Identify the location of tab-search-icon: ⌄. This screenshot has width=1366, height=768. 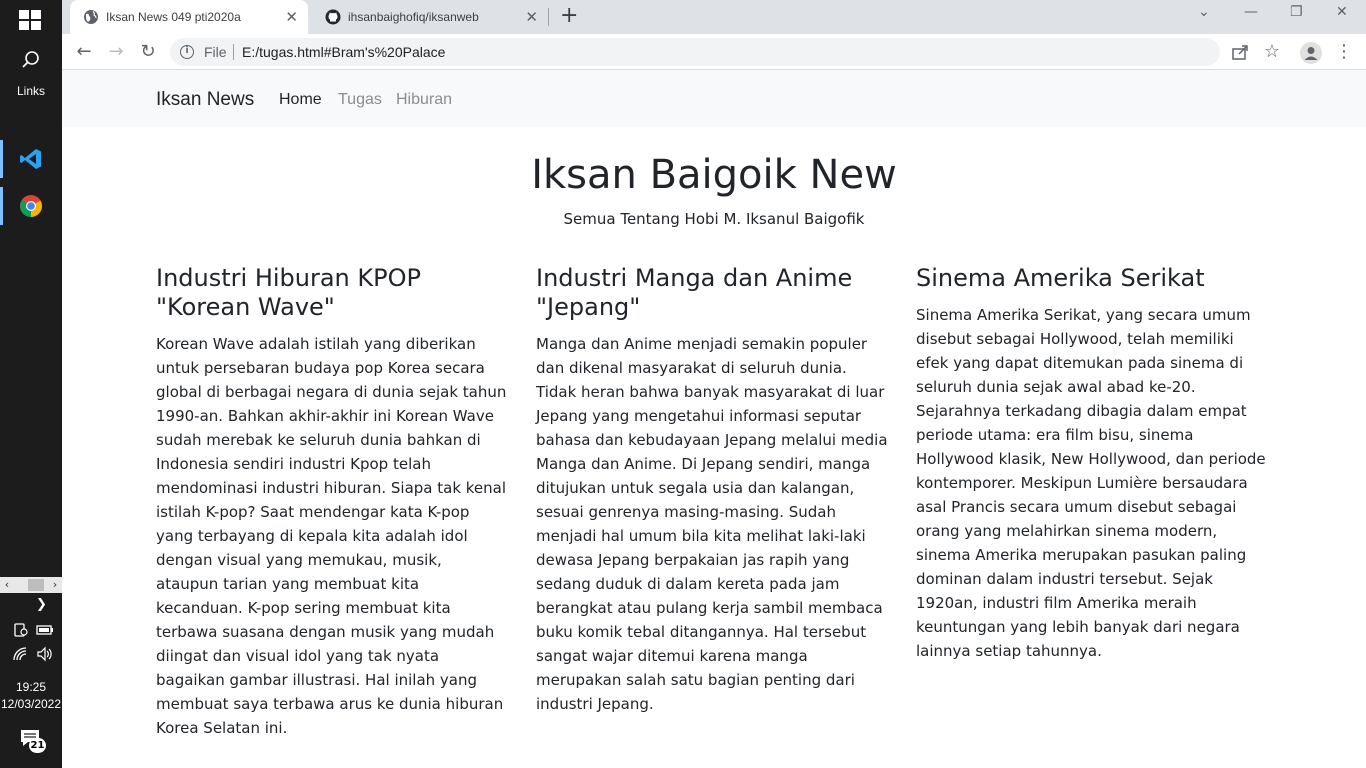
(1204, 12).